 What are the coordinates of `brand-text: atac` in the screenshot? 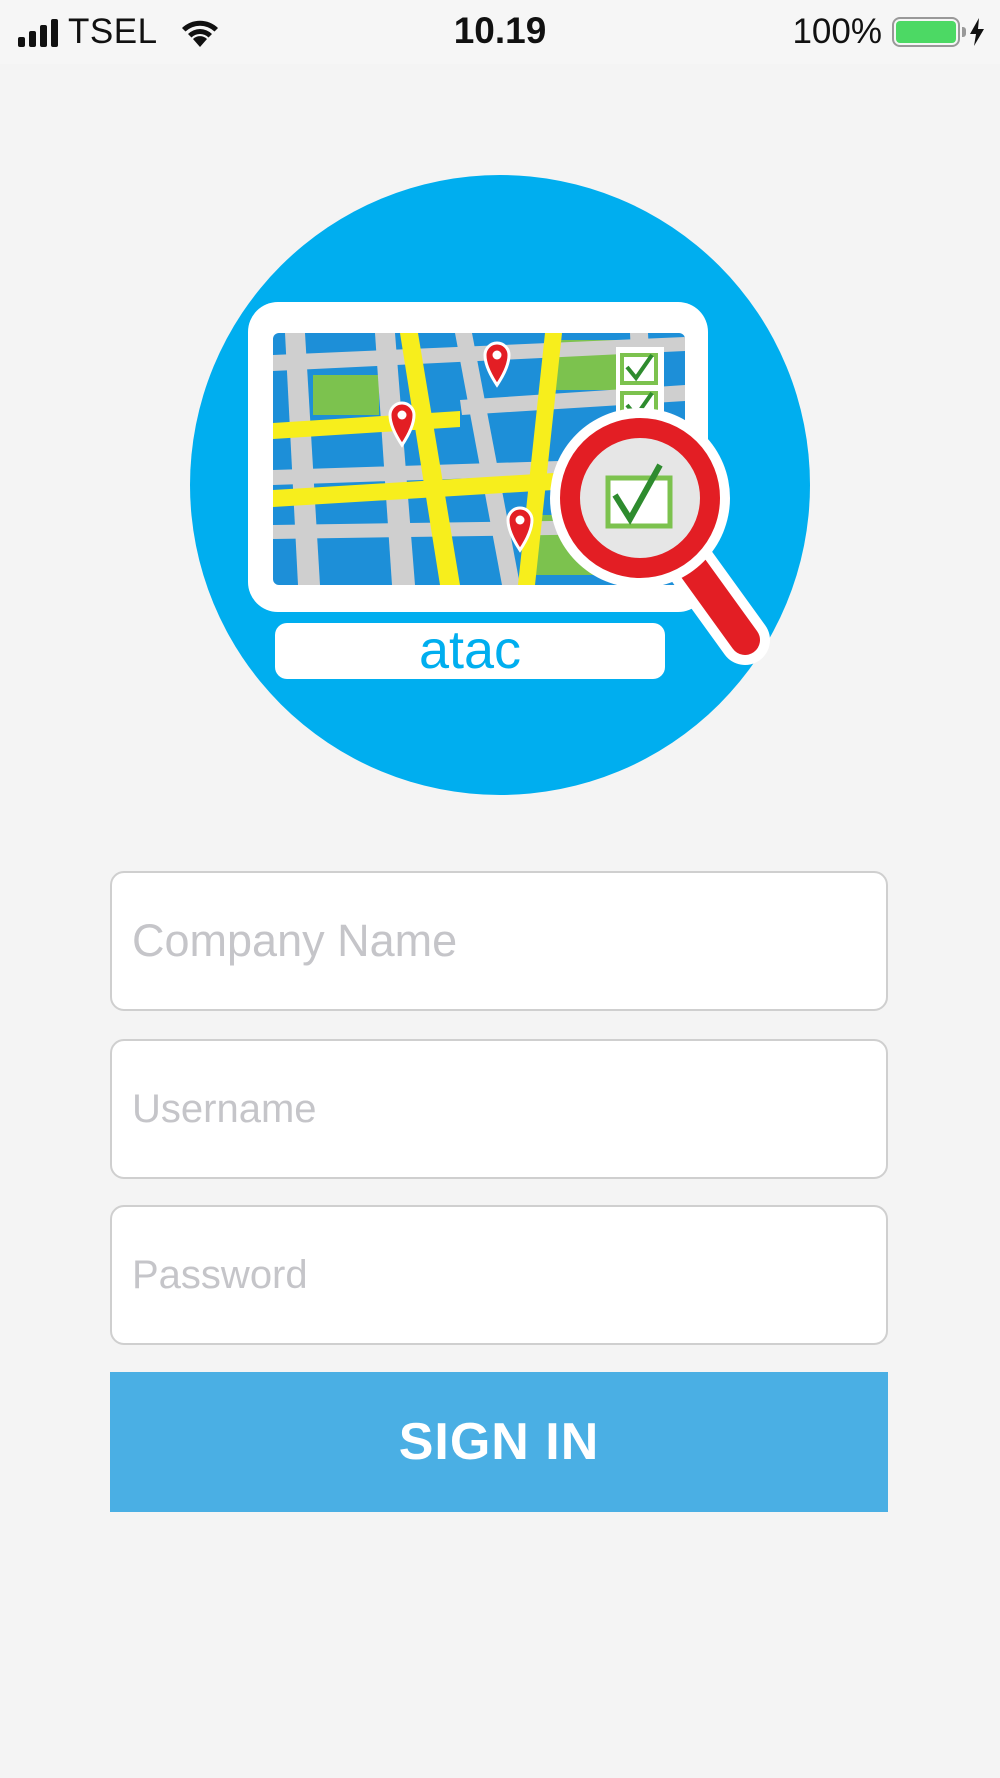 It's located at (470, 650).